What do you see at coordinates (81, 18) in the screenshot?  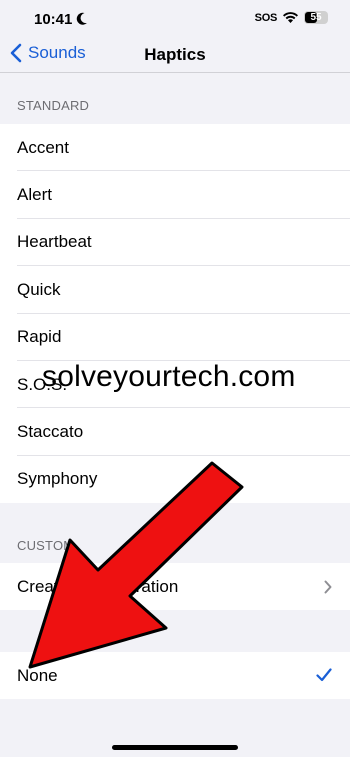 I see `moon-icon` at bounding box center [81, 18].